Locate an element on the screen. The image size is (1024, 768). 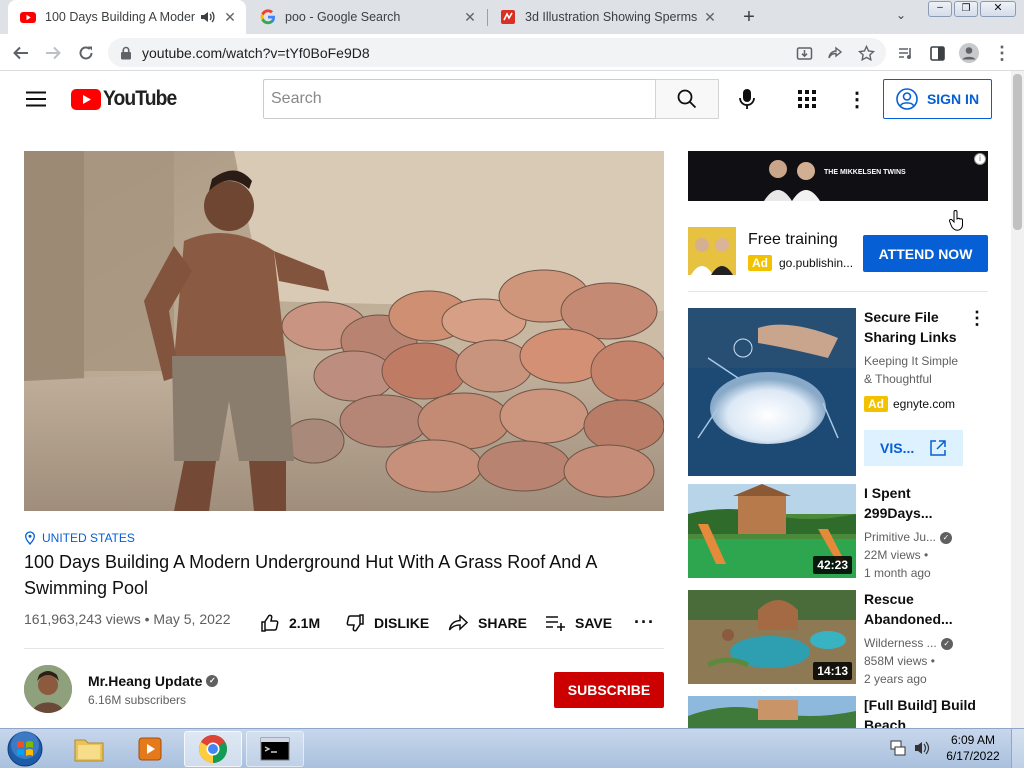
install-app-icon is located at coordinates (804, 53).